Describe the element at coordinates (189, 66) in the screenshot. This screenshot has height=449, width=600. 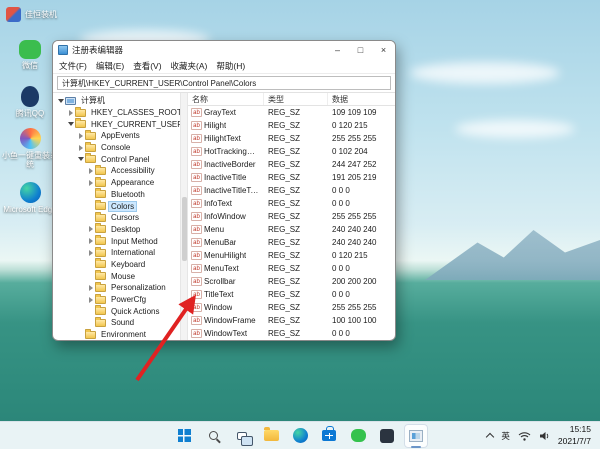
I see `menu-item-3: 收藏夹(A)` at that location.